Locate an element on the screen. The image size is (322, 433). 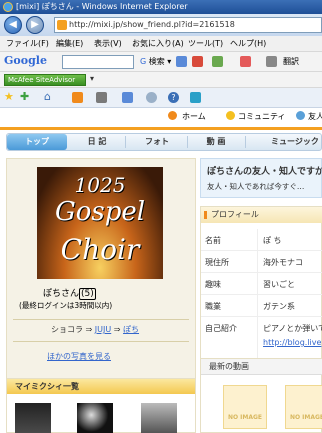
favorites-bar: ★ ✚ ⌂ ? is located at coordinates (161, 98).